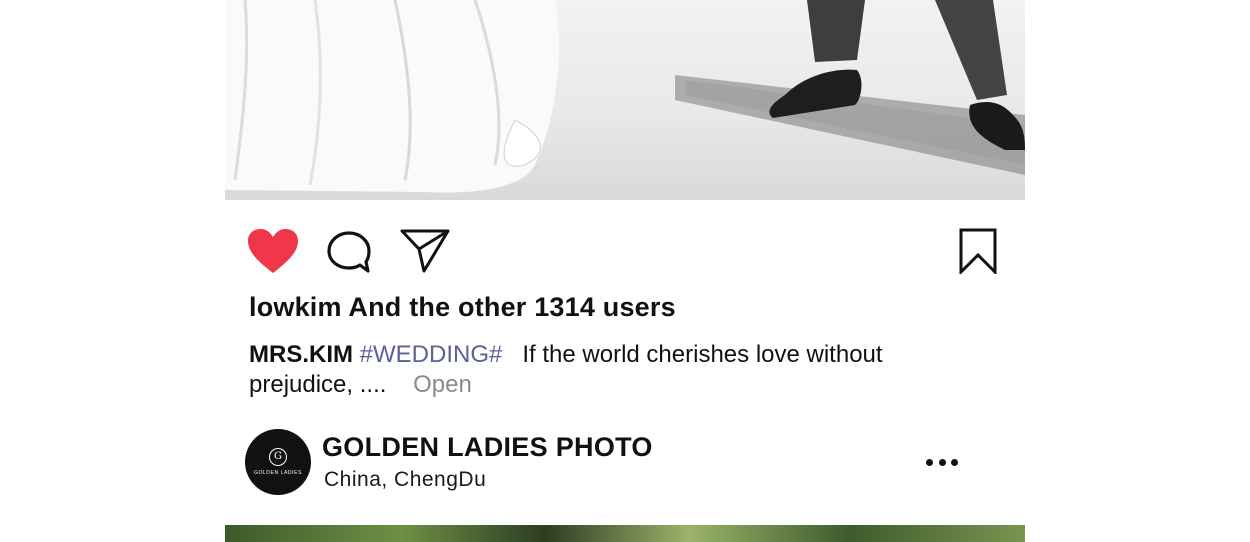 Image resolution: width=1250 pixels, height=542 pixels. I want to click on heart-icon, so click(273, 251).